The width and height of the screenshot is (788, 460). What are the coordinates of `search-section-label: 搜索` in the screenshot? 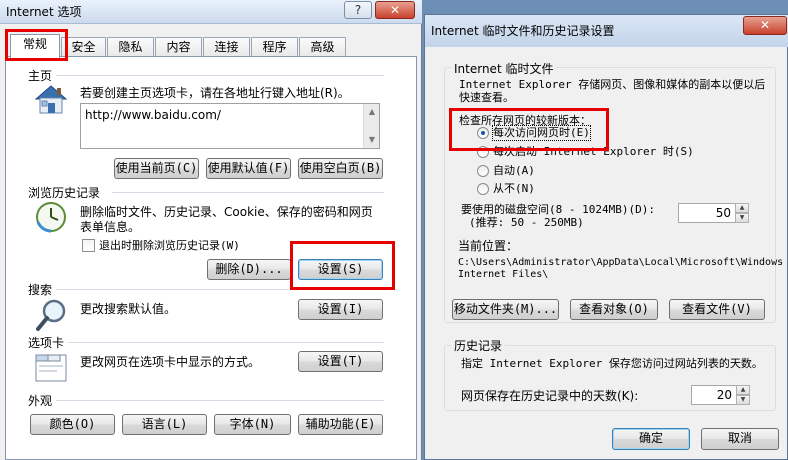 It's located at (40, 290).